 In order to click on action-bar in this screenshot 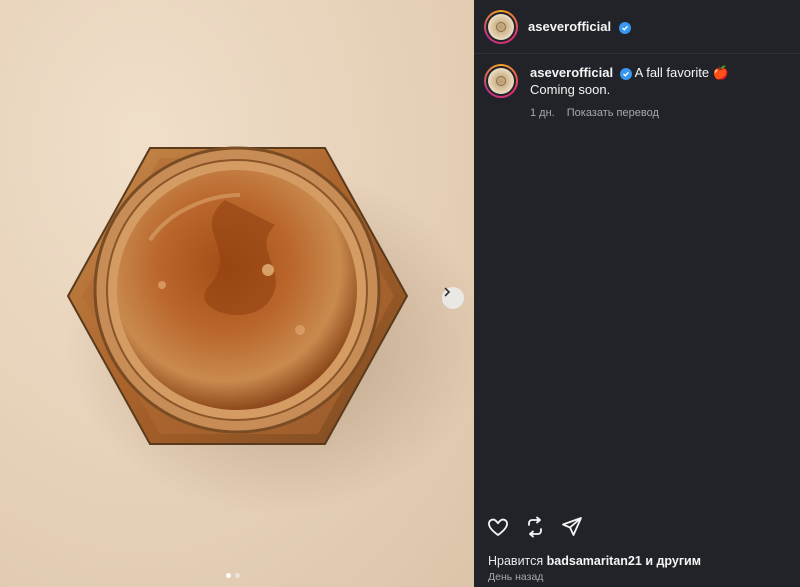, I will do `click(535, 527)`.